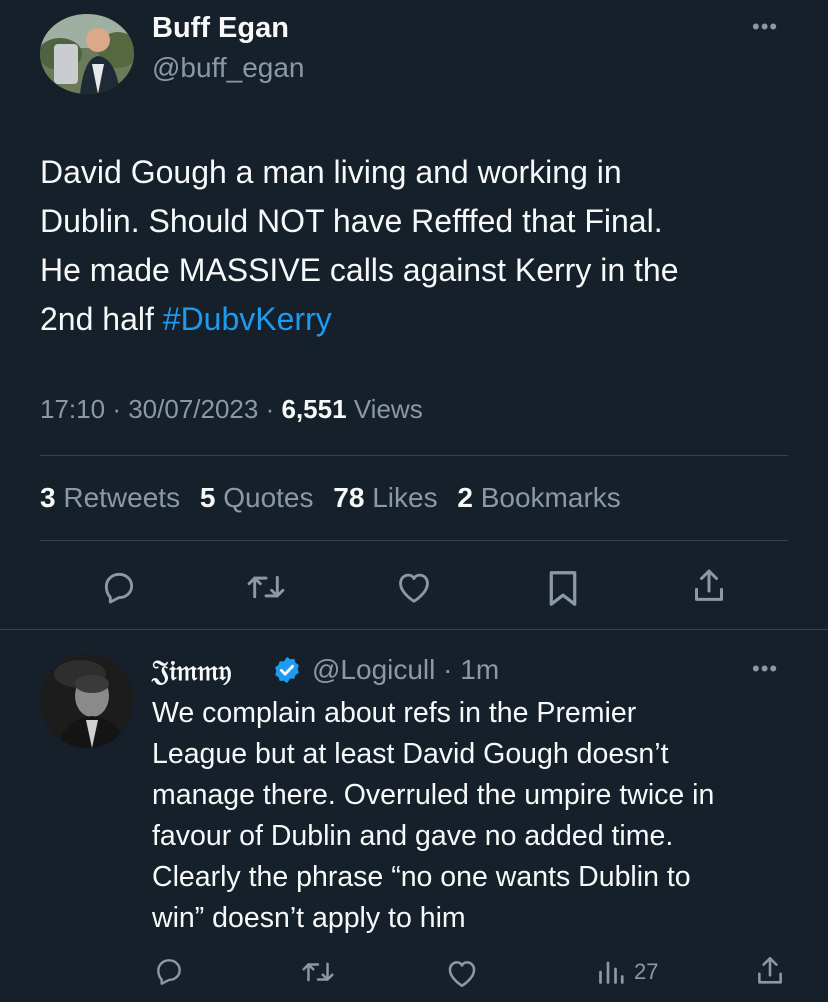 Image resolution: width=828 pixels, height=1002 pixels. What do you see at coordinates (72, 409) in the screenshot?
I see `tweet-time: 17:10` at bounding box center [72, 409].